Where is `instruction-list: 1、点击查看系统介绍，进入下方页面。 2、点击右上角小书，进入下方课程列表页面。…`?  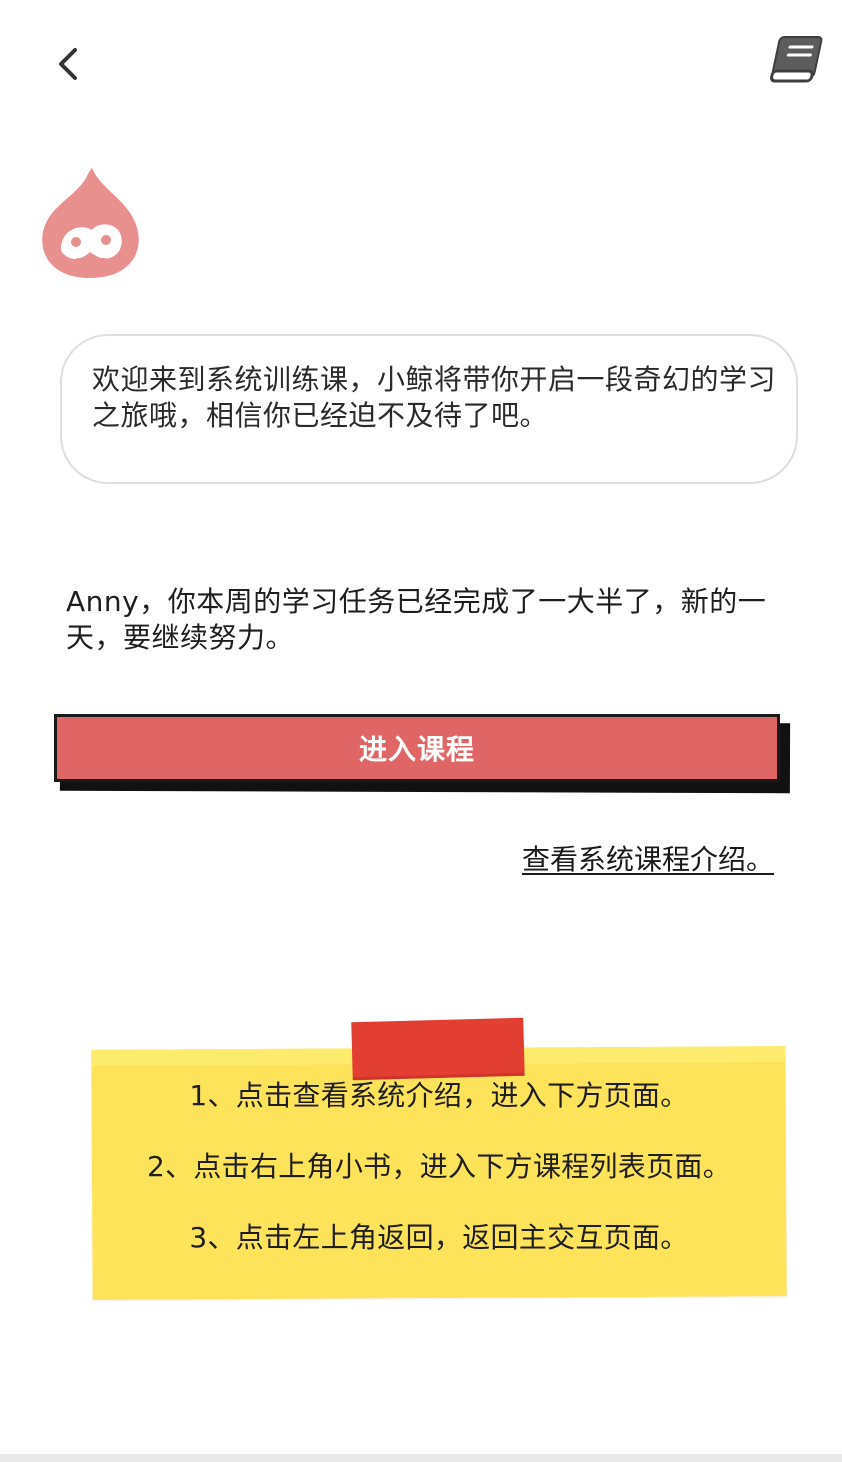 instruction-list: 1、点击查看系统介绍，进入下方页面。 2、点击右上角小书，进入下方课程列表页面。… is located at coordinates (439, 1184).